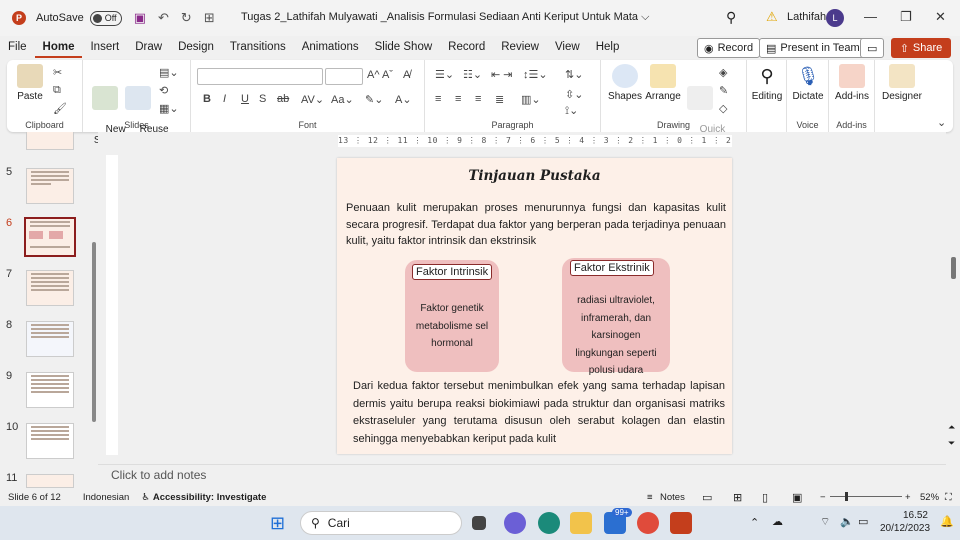  Describe the element at coordinates (94, 332) in the screenshot. I see `scroll-thumb` at that location.